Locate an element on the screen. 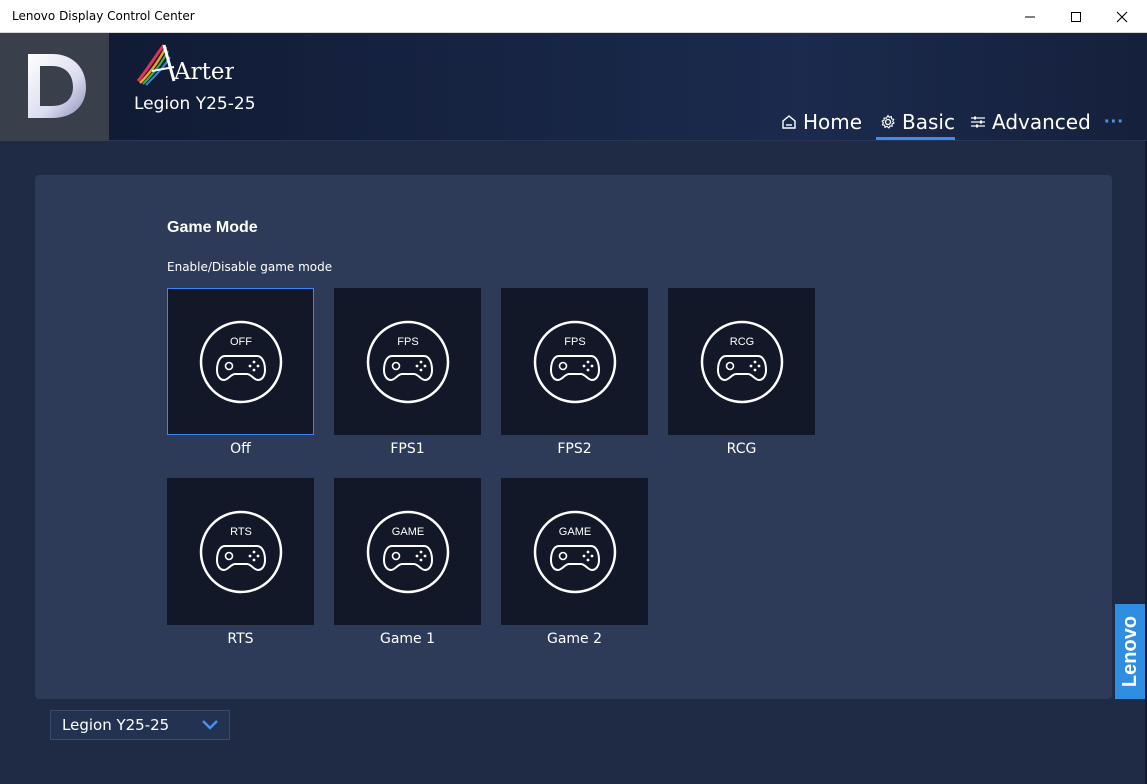 This screenshot has height=784, width=1147. home-icon is located at coordinates (789, 122).